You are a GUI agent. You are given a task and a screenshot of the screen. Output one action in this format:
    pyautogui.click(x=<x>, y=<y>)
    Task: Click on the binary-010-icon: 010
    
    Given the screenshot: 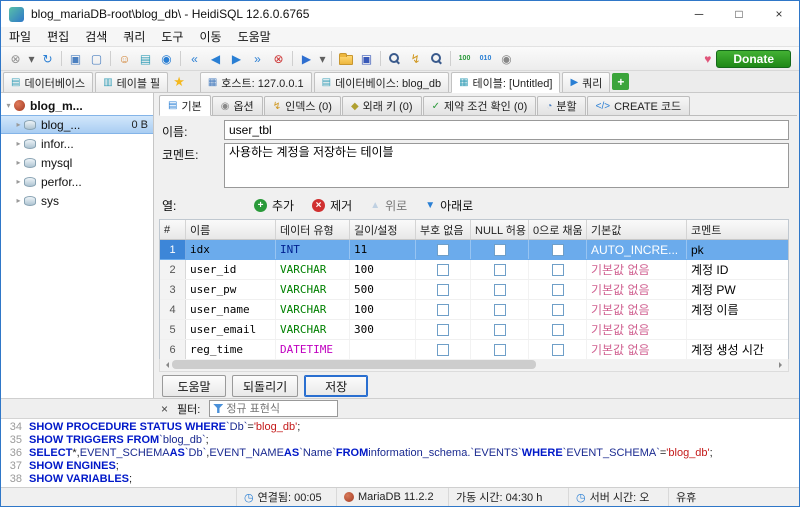 What is the action you would take?
    pyautogui.click(x=485, y=59)
    